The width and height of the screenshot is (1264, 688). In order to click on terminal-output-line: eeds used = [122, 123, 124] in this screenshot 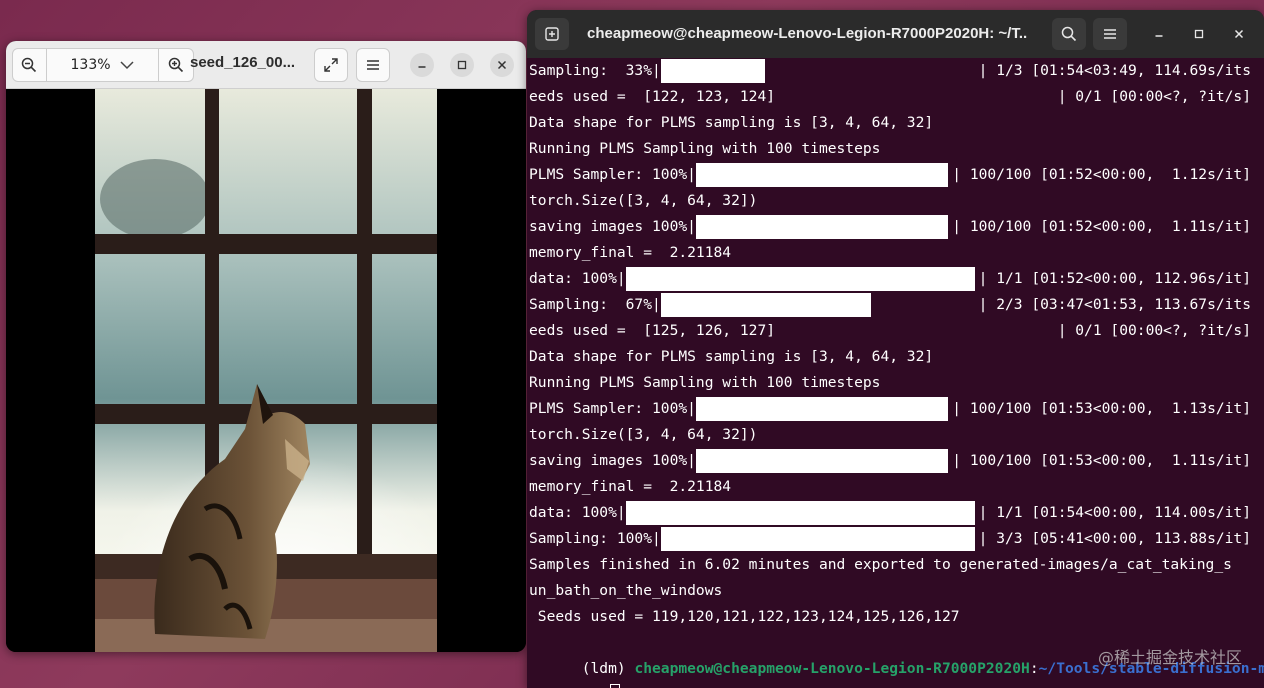, I will do `click(652, 97)`.